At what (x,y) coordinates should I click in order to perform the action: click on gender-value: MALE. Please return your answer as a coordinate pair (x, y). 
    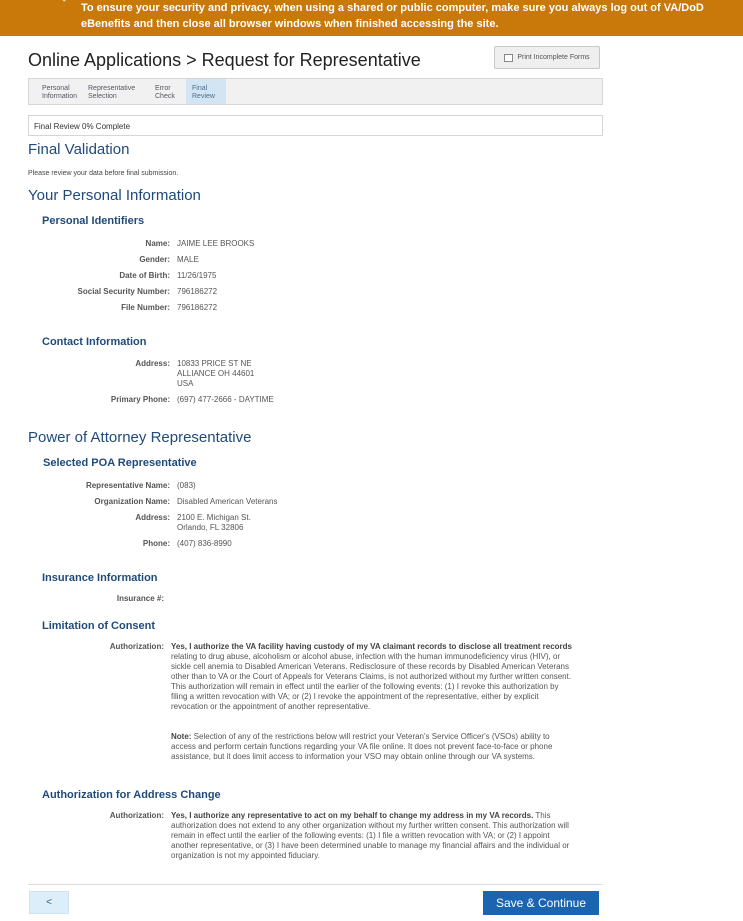
    Looking at the image, I should click on (188, 259).